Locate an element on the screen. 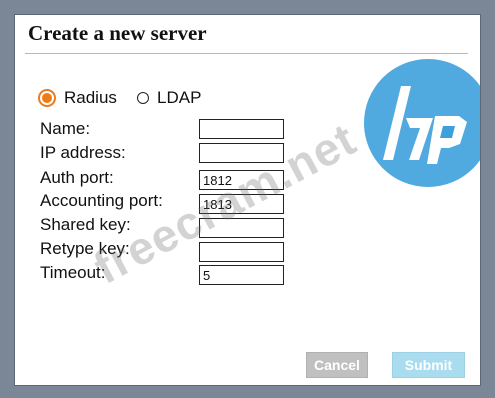 This screenshot has height=398, width=495. accounting-port-field is located at coordinates (241, 204).